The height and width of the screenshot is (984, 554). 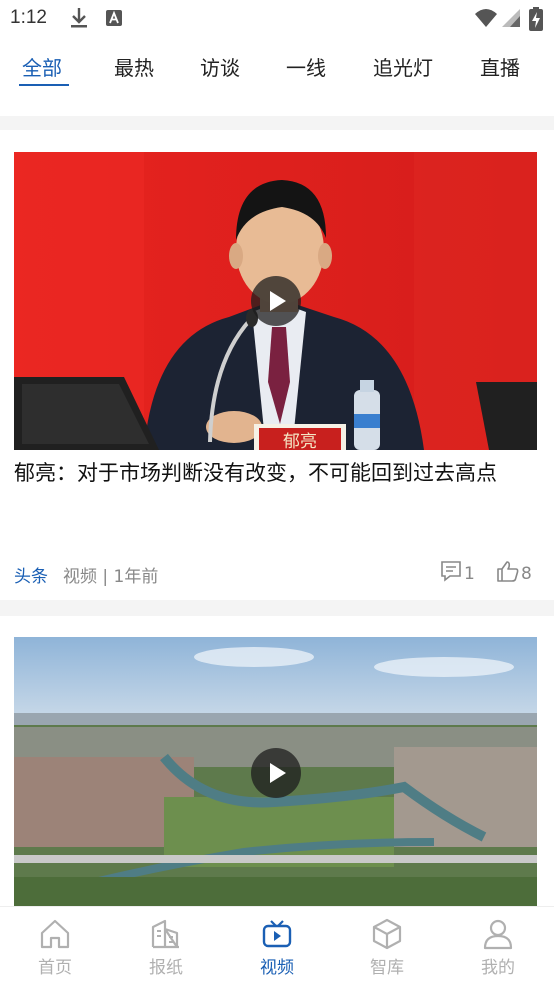 I want to click on app-notification-icon, so click(x=114, y=20).